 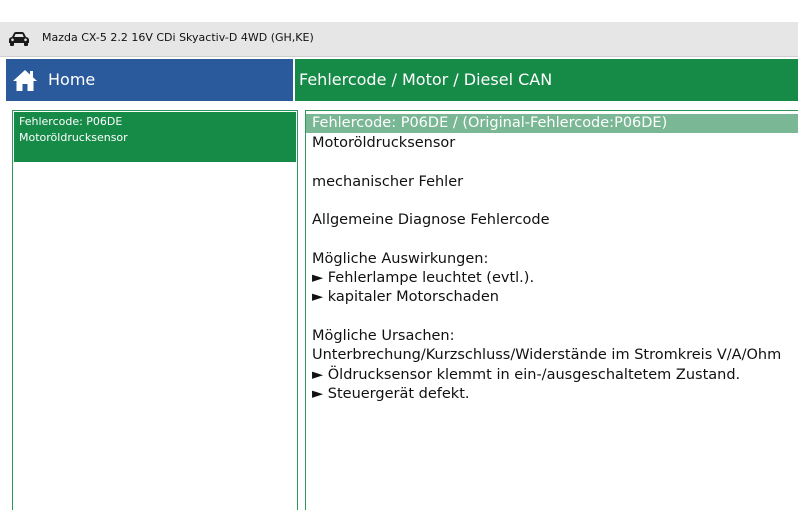 What do you see at coordinates (71, 121) in the screenshot?
I see `fault-code-item-code: Fehlercode: P06DE` at bounding box center [71, 121].